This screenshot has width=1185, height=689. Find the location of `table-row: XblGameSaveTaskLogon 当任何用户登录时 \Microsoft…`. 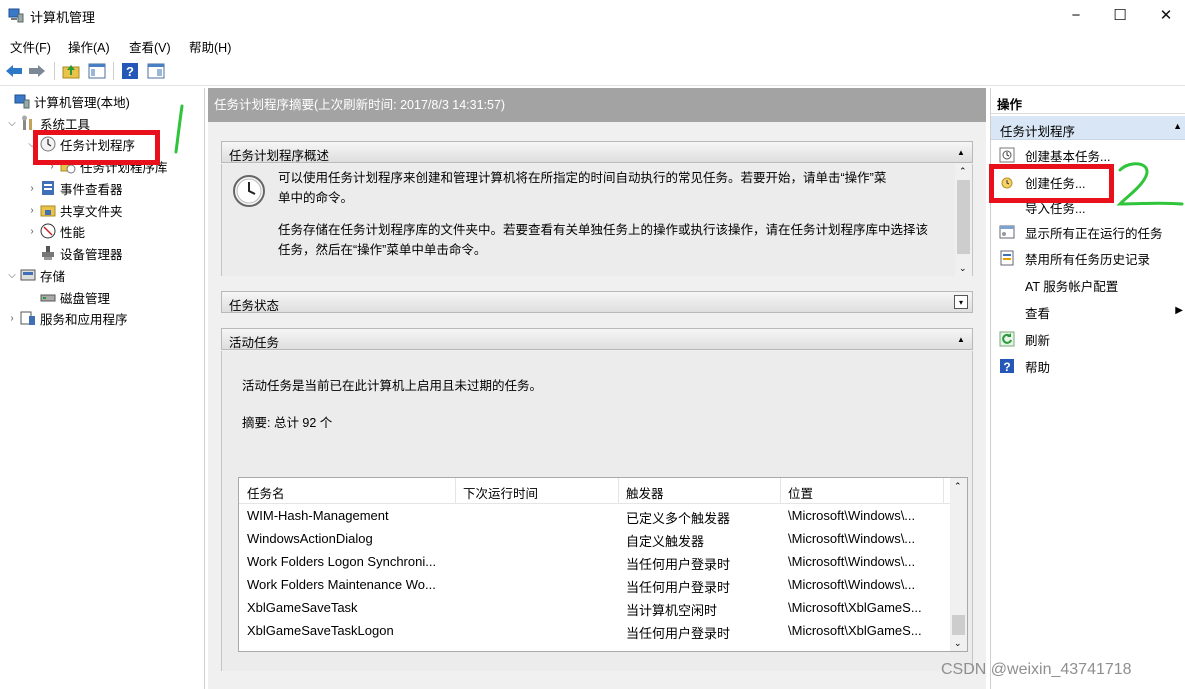

table-row: XblGameSaveTaskLogon 当任何用户登录时 \Microsoft… is located at coordinates (595, 631).